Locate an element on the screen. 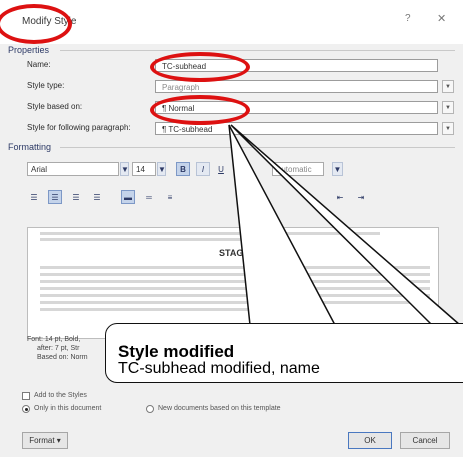  callout-body: TC-subhead modified, name is located at coordinates (219, 368).